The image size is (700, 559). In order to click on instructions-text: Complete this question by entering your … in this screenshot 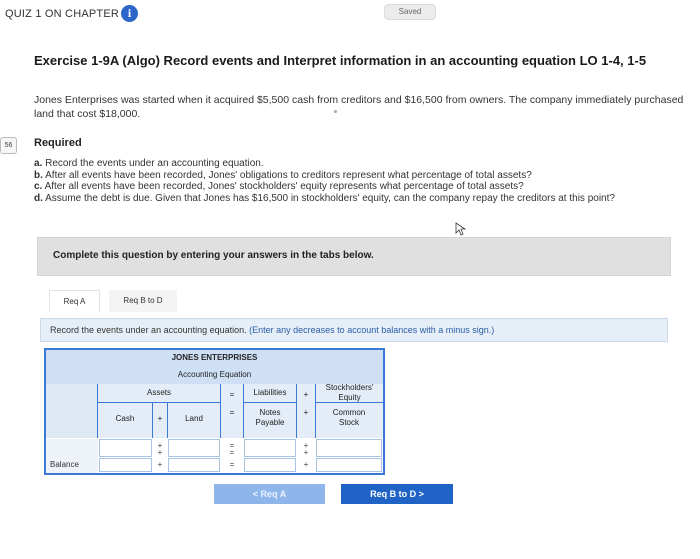, I will do `click(213, 255)`.